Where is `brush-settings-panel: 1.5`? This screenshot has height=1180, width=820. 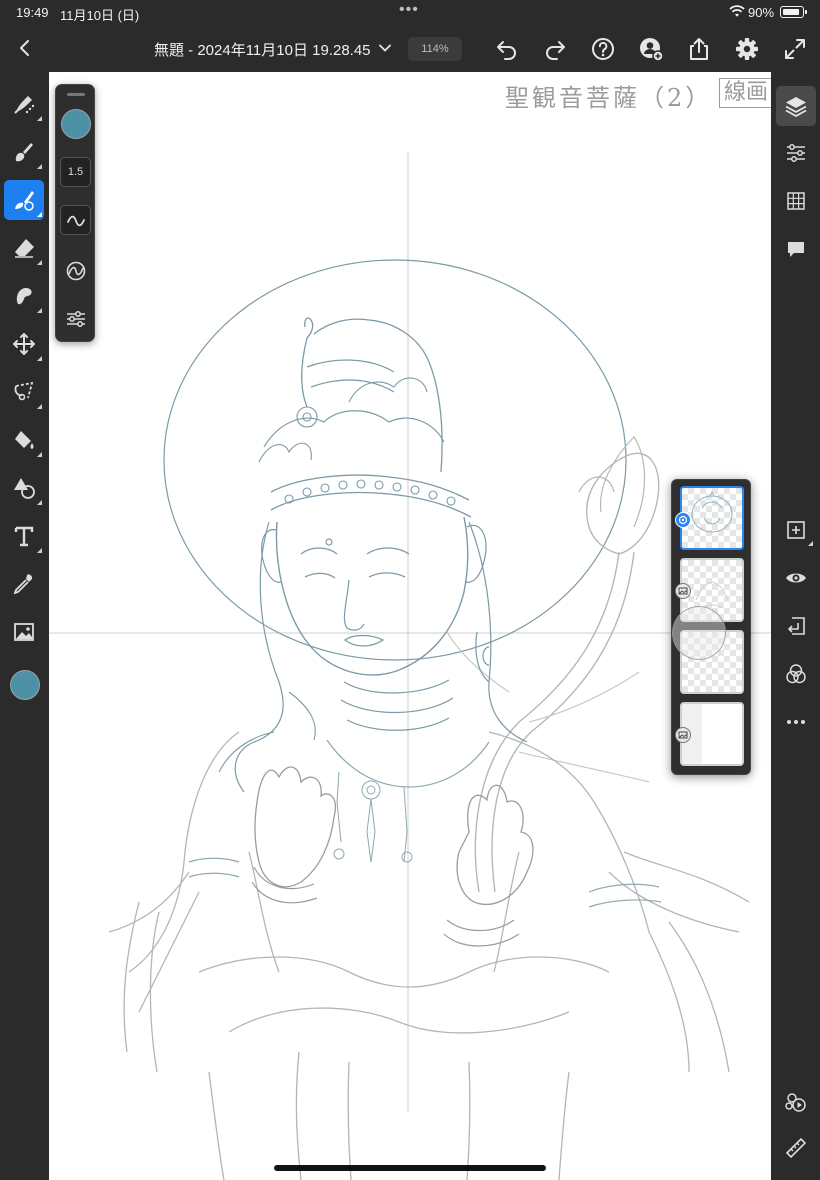 brush-settings-panel: 1.5 is located at coordinates (75, 213).